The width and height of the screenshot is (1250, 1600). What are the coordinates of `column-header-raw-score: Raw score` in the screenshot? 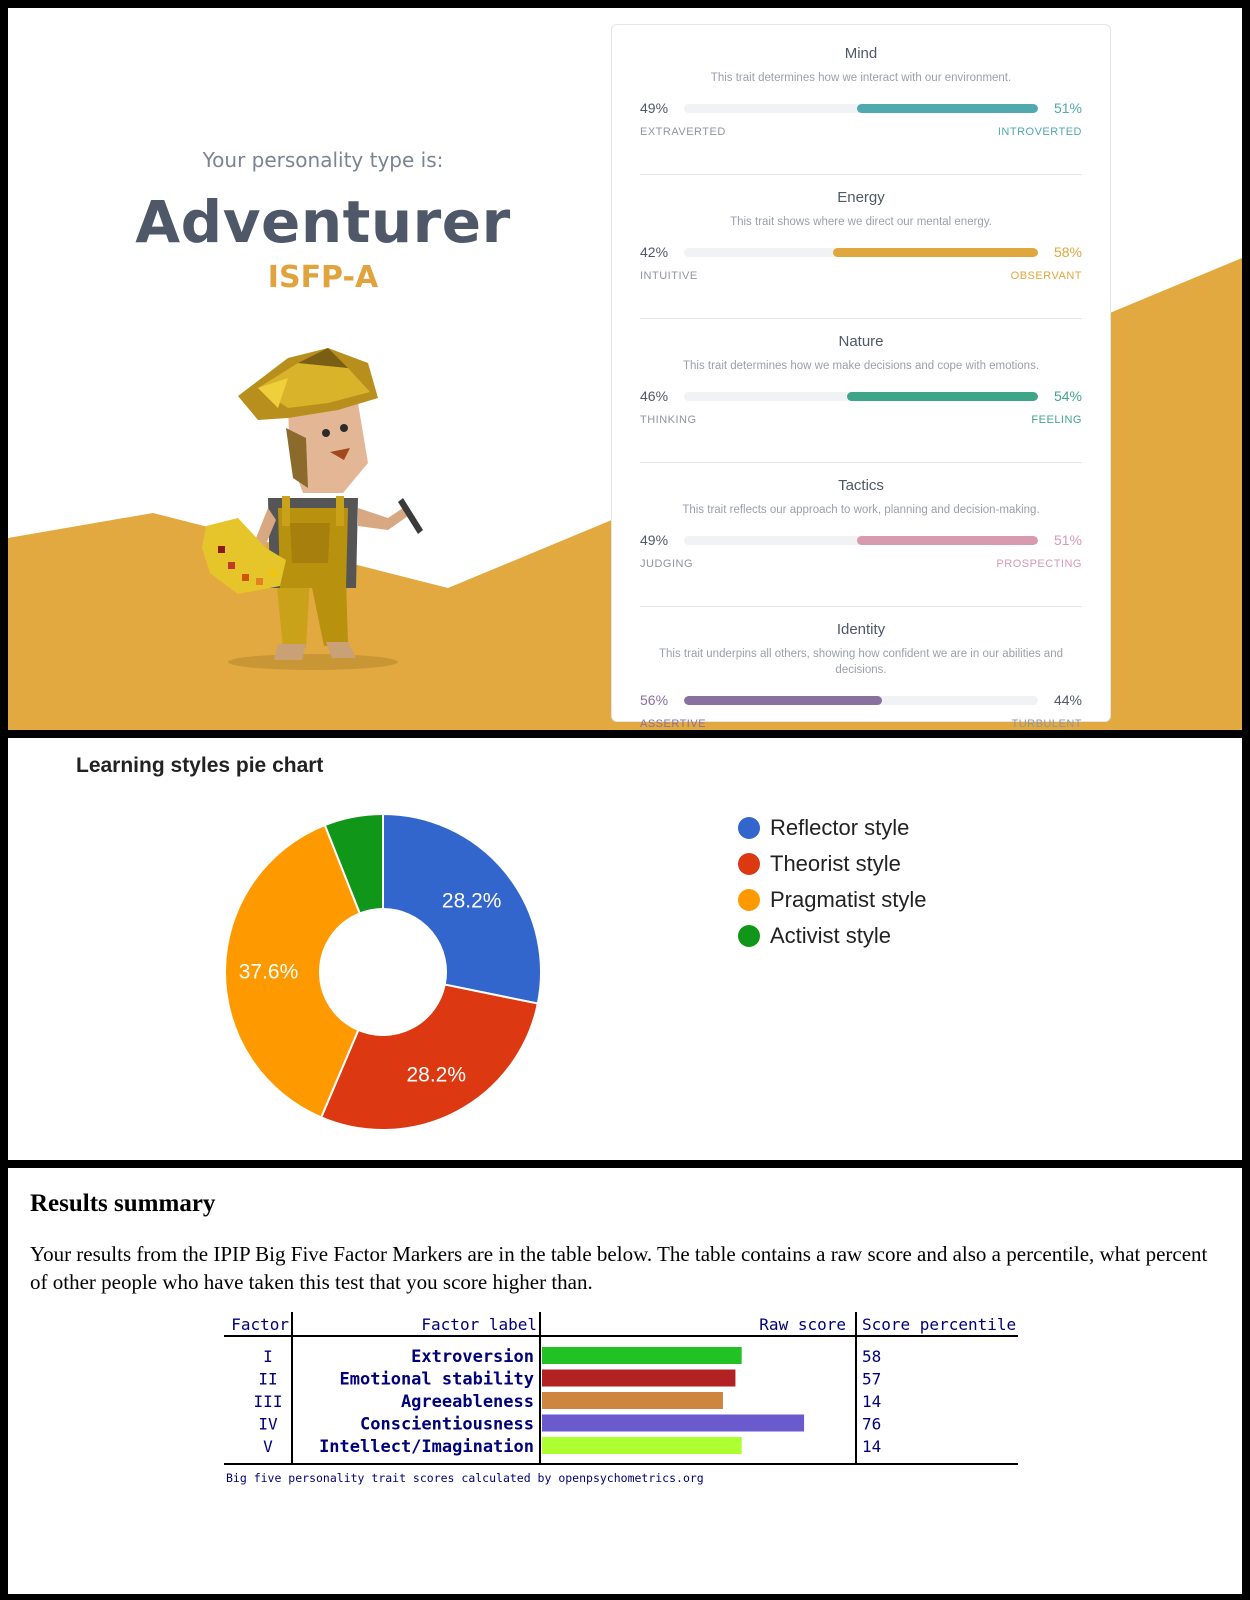 It's located at (802, 1324).